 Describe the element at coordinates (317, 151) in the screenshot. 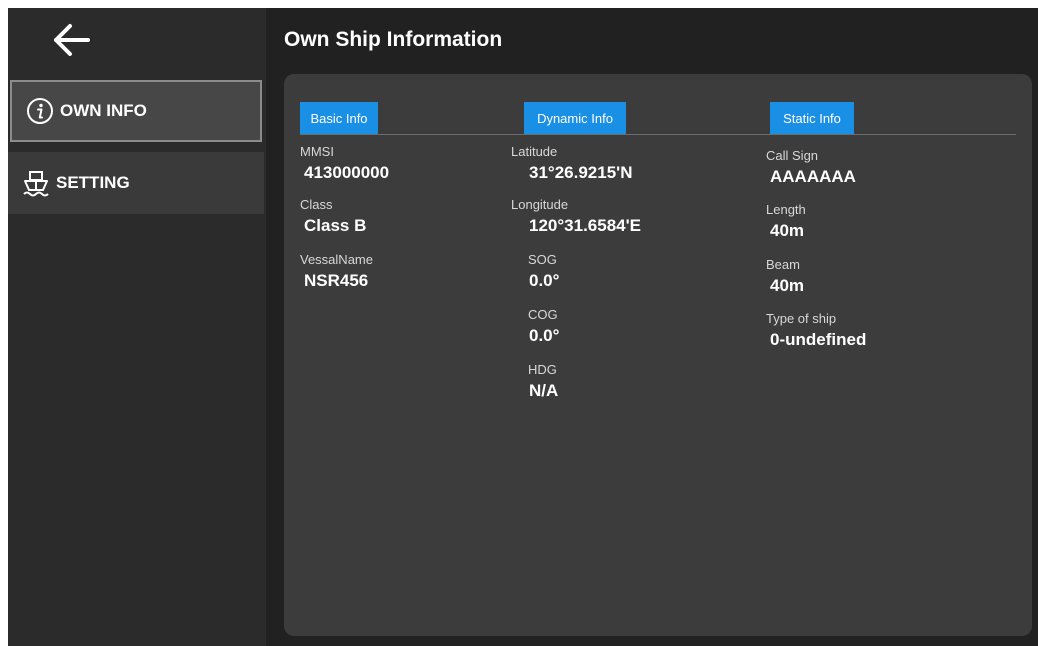

I see `field-label: MMSI` at that location.